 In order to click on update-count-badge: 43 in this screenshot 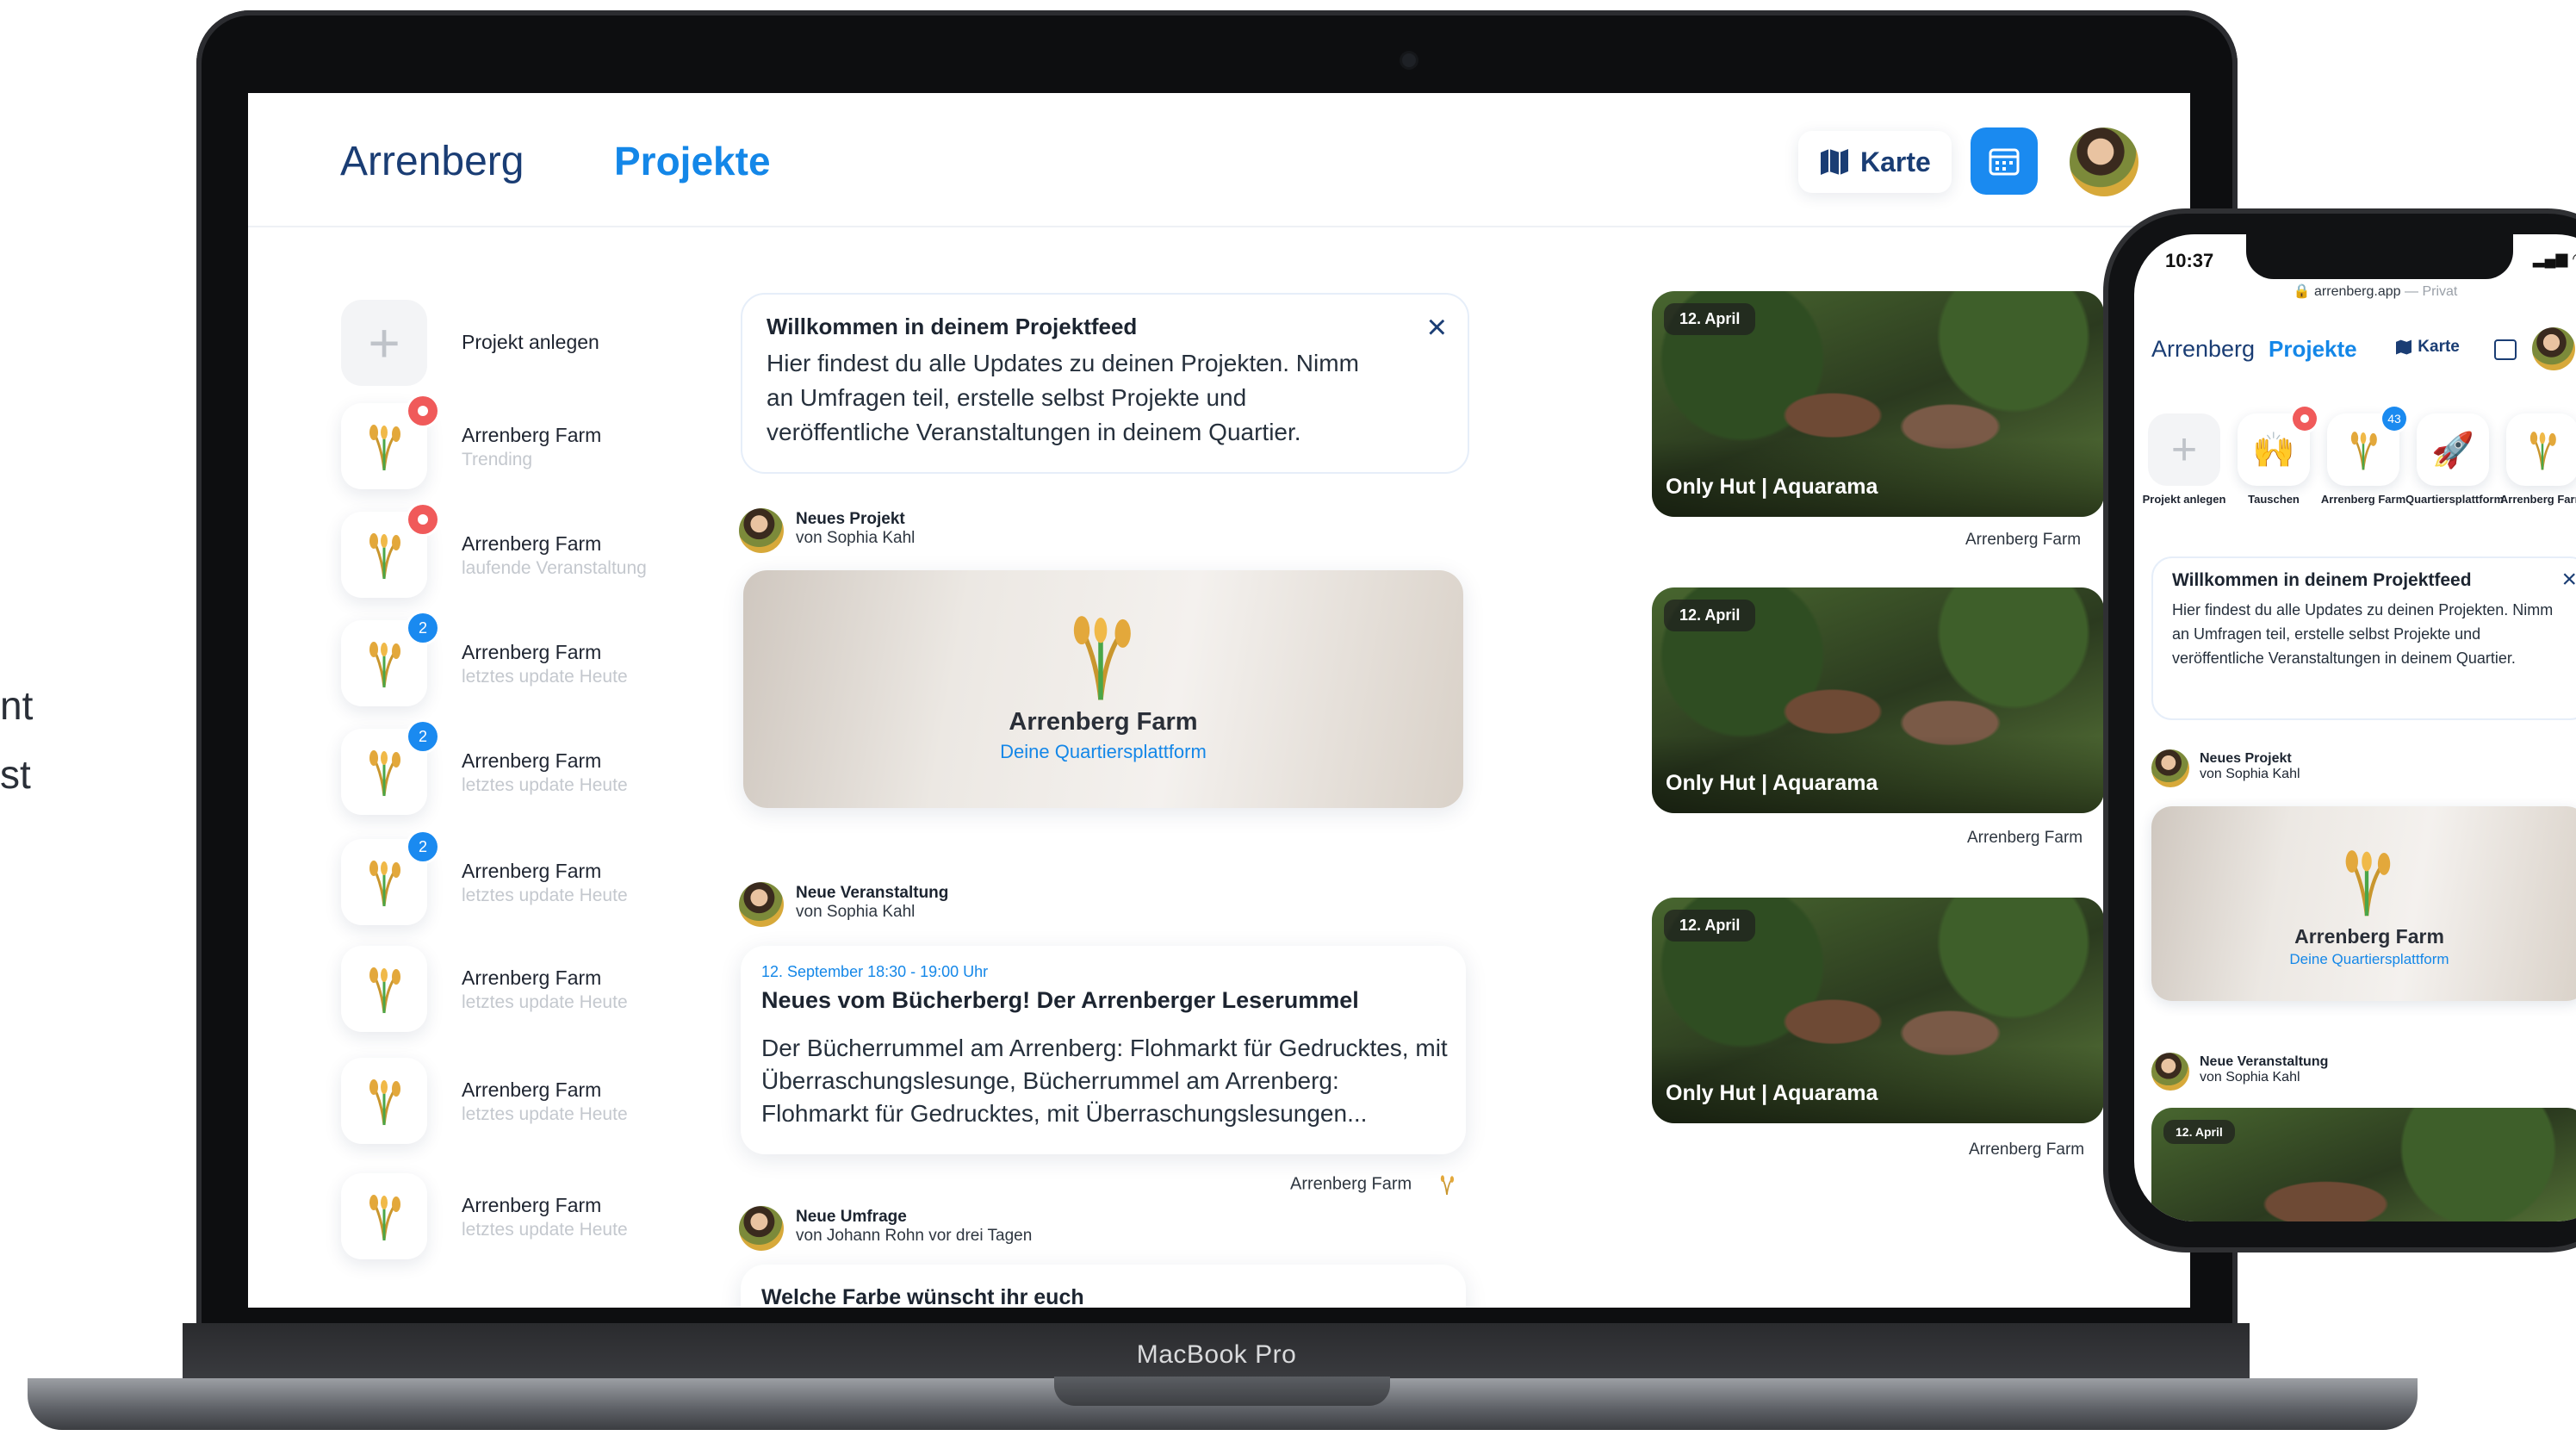, I will do `click(2394, 419)`.